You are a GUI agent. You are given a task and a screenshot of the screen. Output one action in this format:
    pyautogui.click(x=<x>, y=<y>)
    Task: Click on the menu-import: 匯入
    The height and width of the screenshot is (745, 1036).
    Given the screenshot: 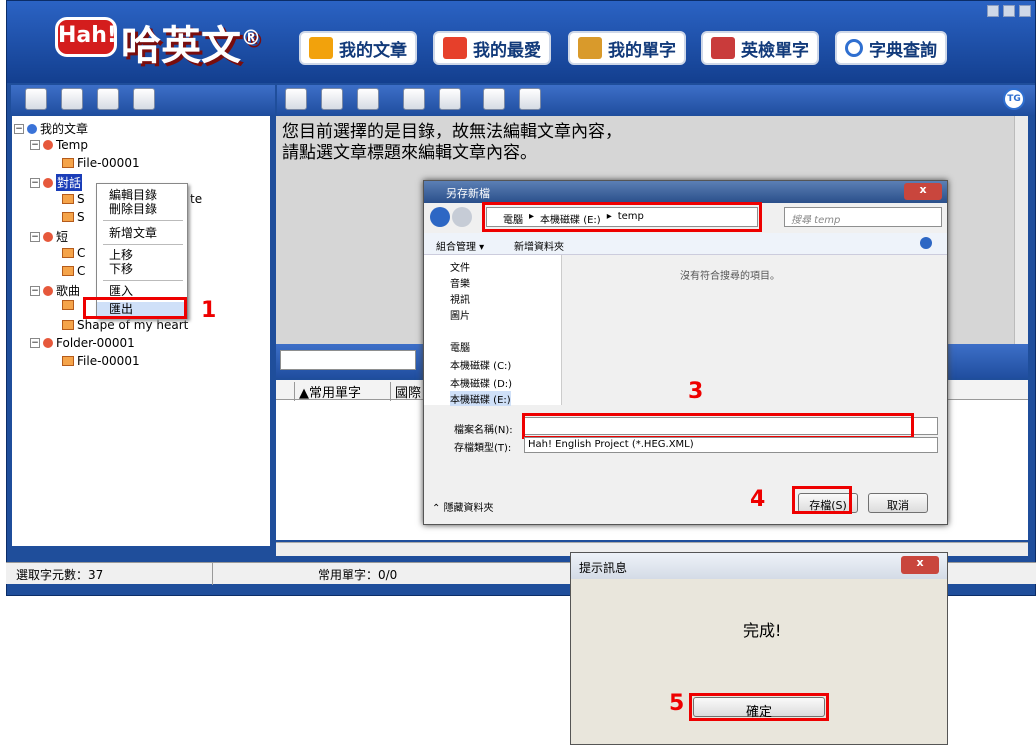 What is the action you would take?
    pyautogui.click(x=142, y=291)
    